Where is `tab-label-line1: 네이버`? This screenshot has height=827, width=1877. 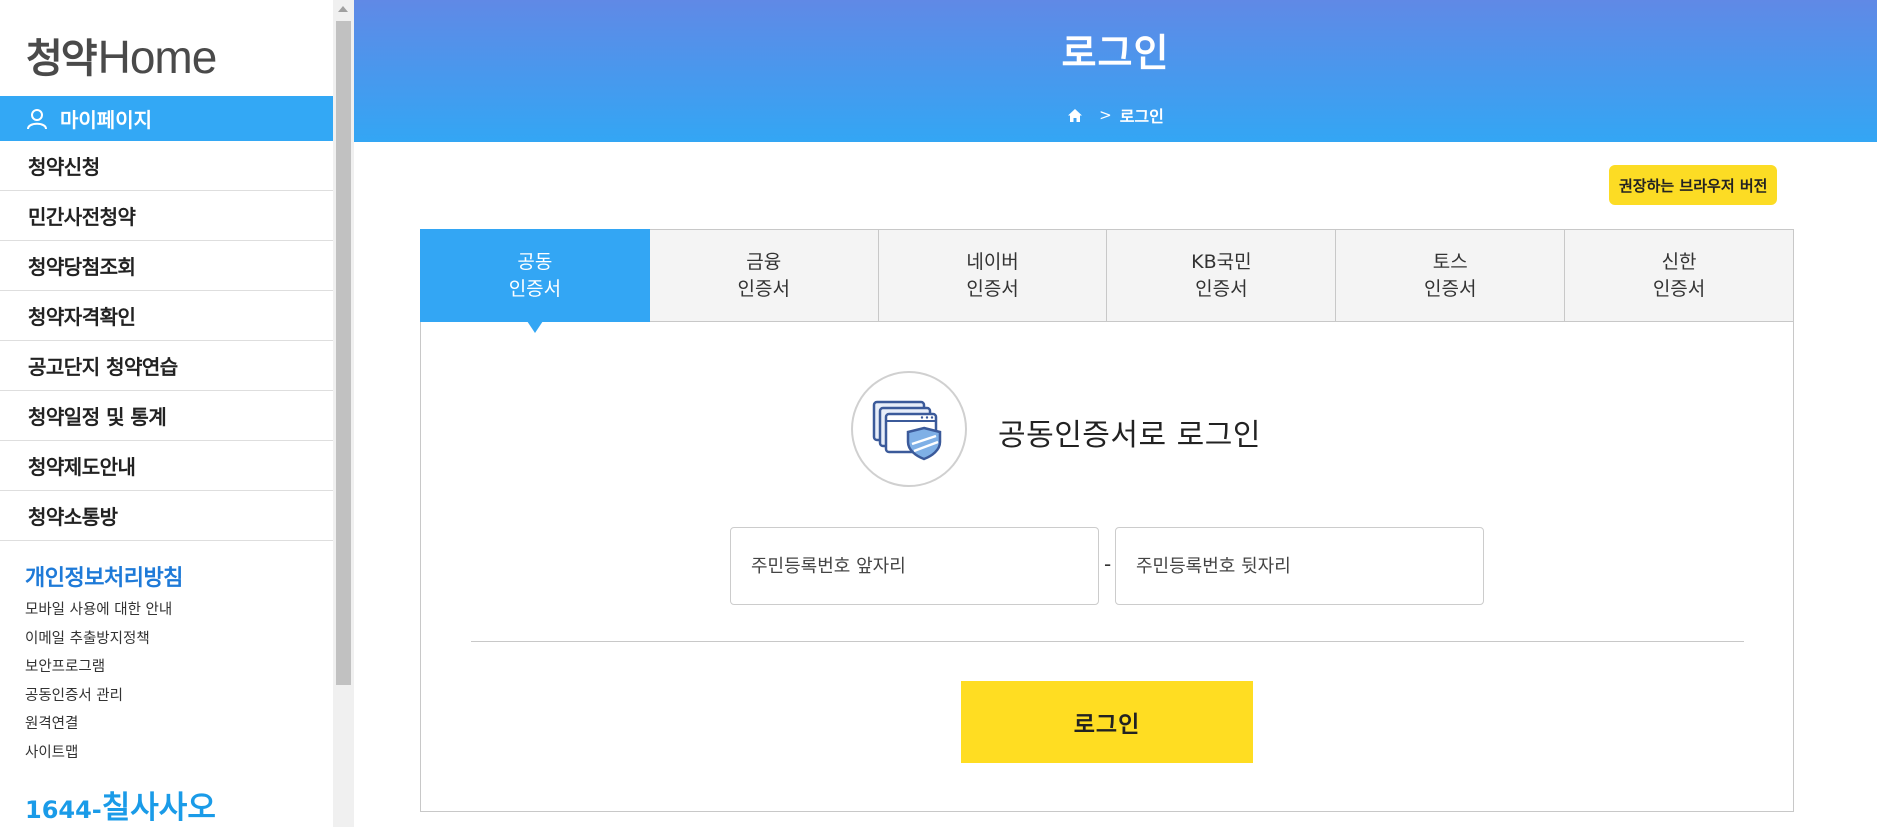
tab-label-line1: 네이버 is located at coordinates (992, 261).